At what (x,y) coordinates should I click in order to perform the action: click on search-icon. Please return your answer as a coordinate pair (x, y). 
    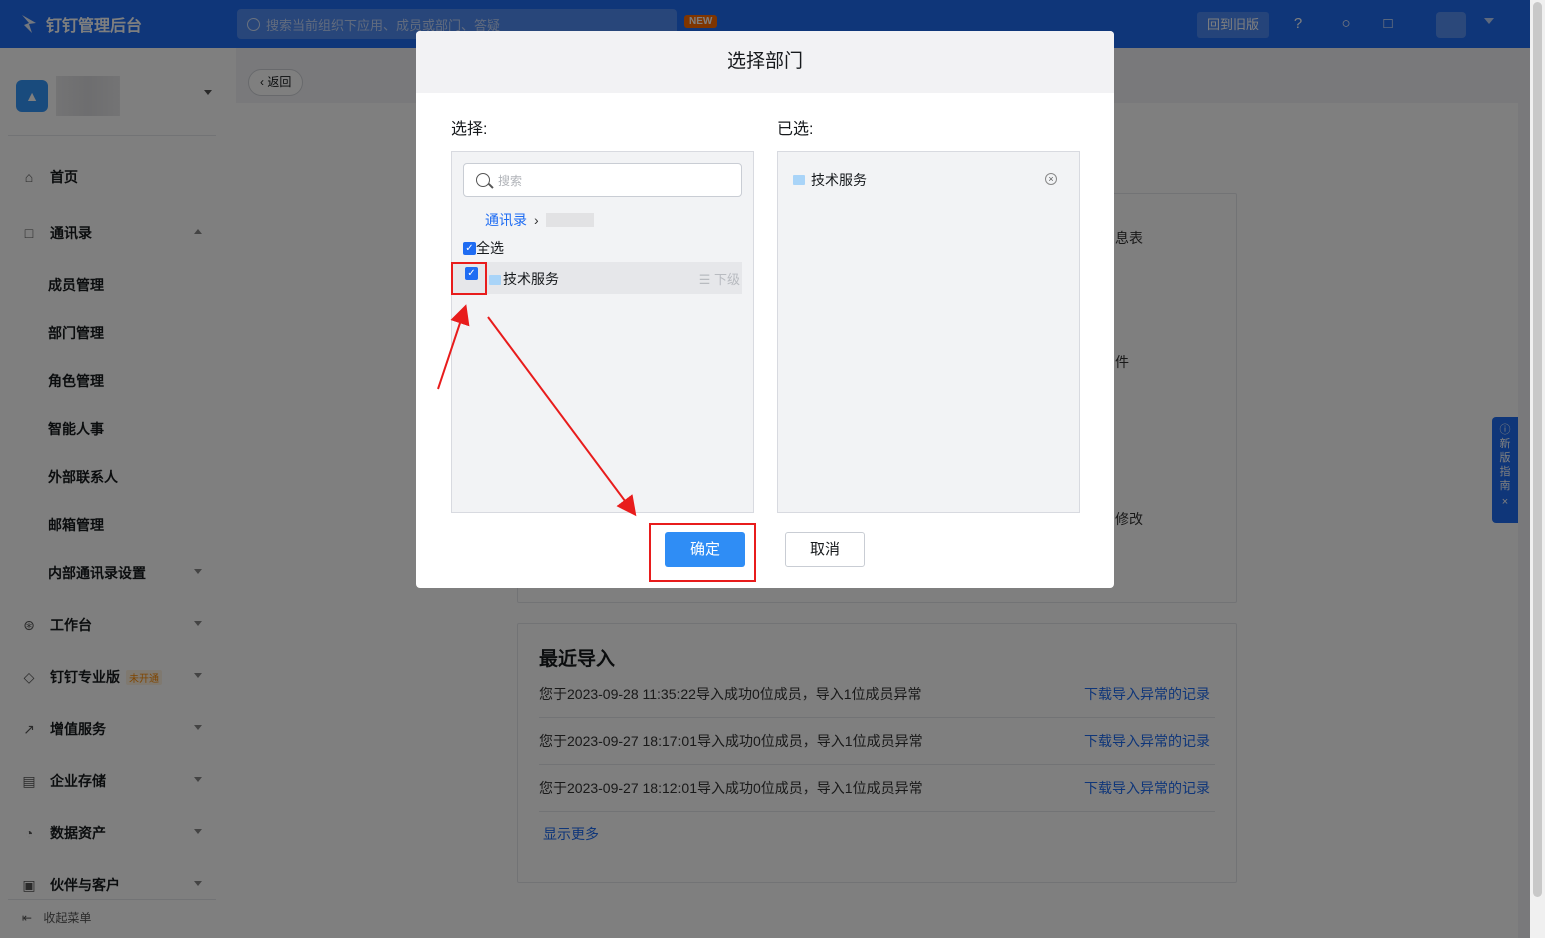
    Looking at the image, I should click on (483, 180).